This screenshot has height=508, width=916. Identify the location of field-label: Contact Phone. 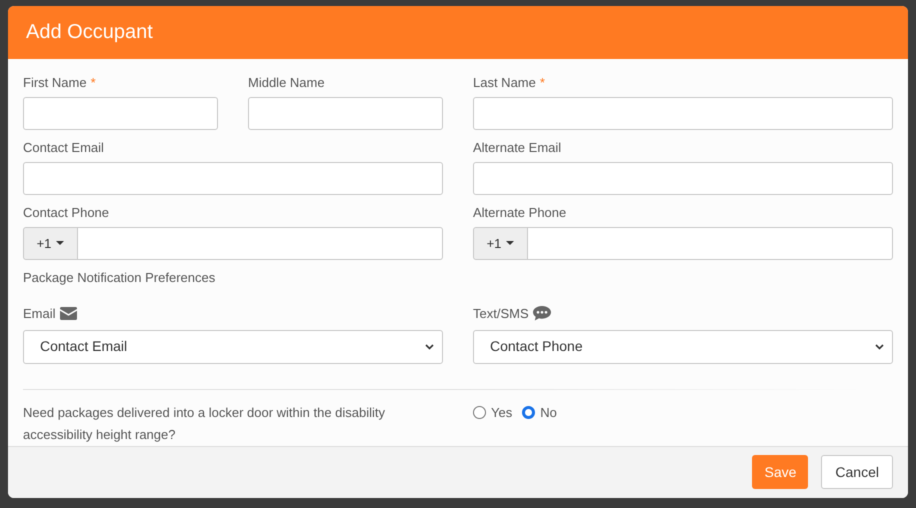
(66, 213).